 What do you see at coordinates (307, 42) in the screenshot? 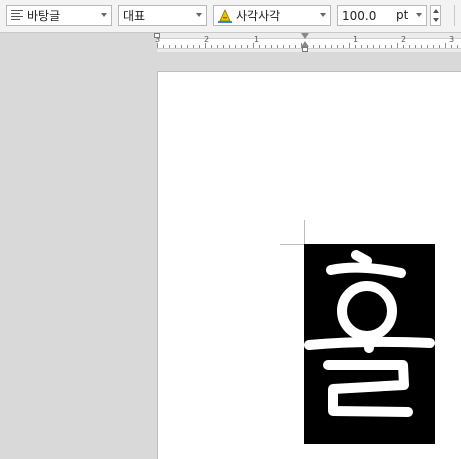
I see `horizontal-ruler: 3 2 1 1 2 3` at bounding box center [307, 42].